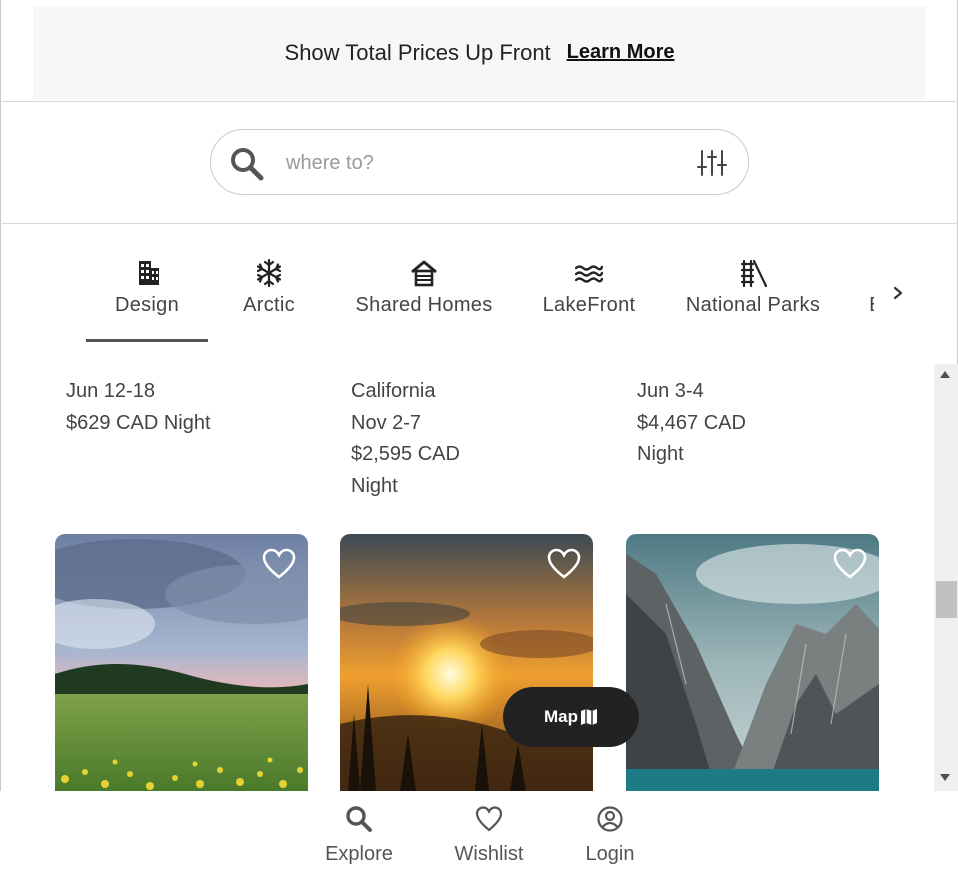 Image resolution: width=958 pixels, height=888 pixels. I want to click on category-national-parks: National Parks, so click(753, 300).